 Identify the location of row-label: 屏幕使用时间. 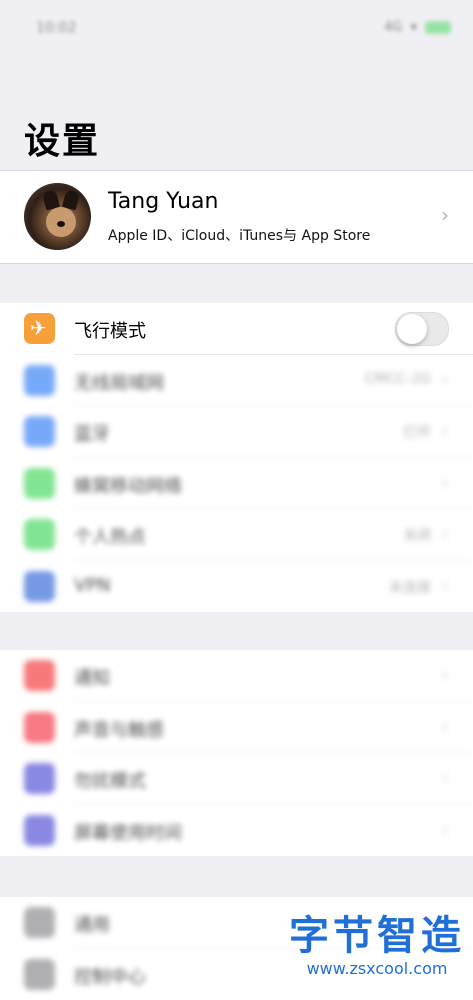
(128, 832).